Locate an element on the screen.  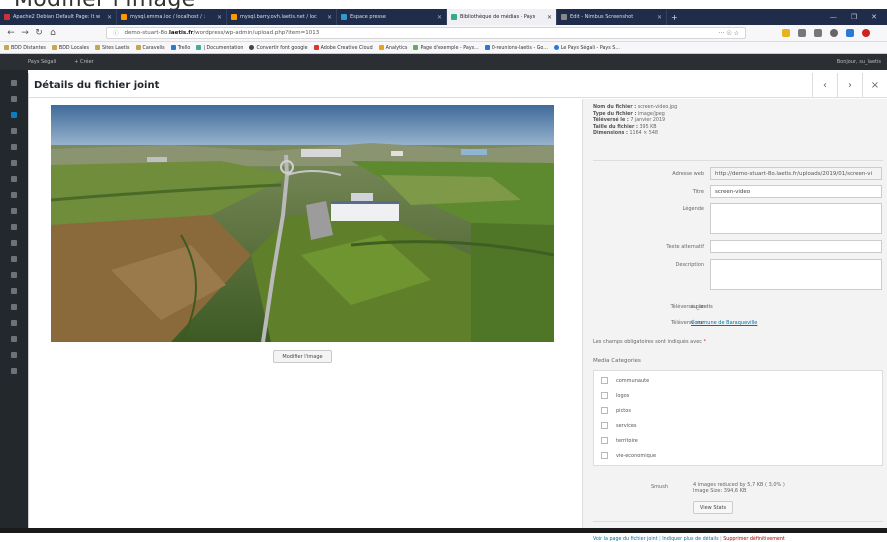
edit-image-button: Modifier l'image is located at coordinates (302, 356).